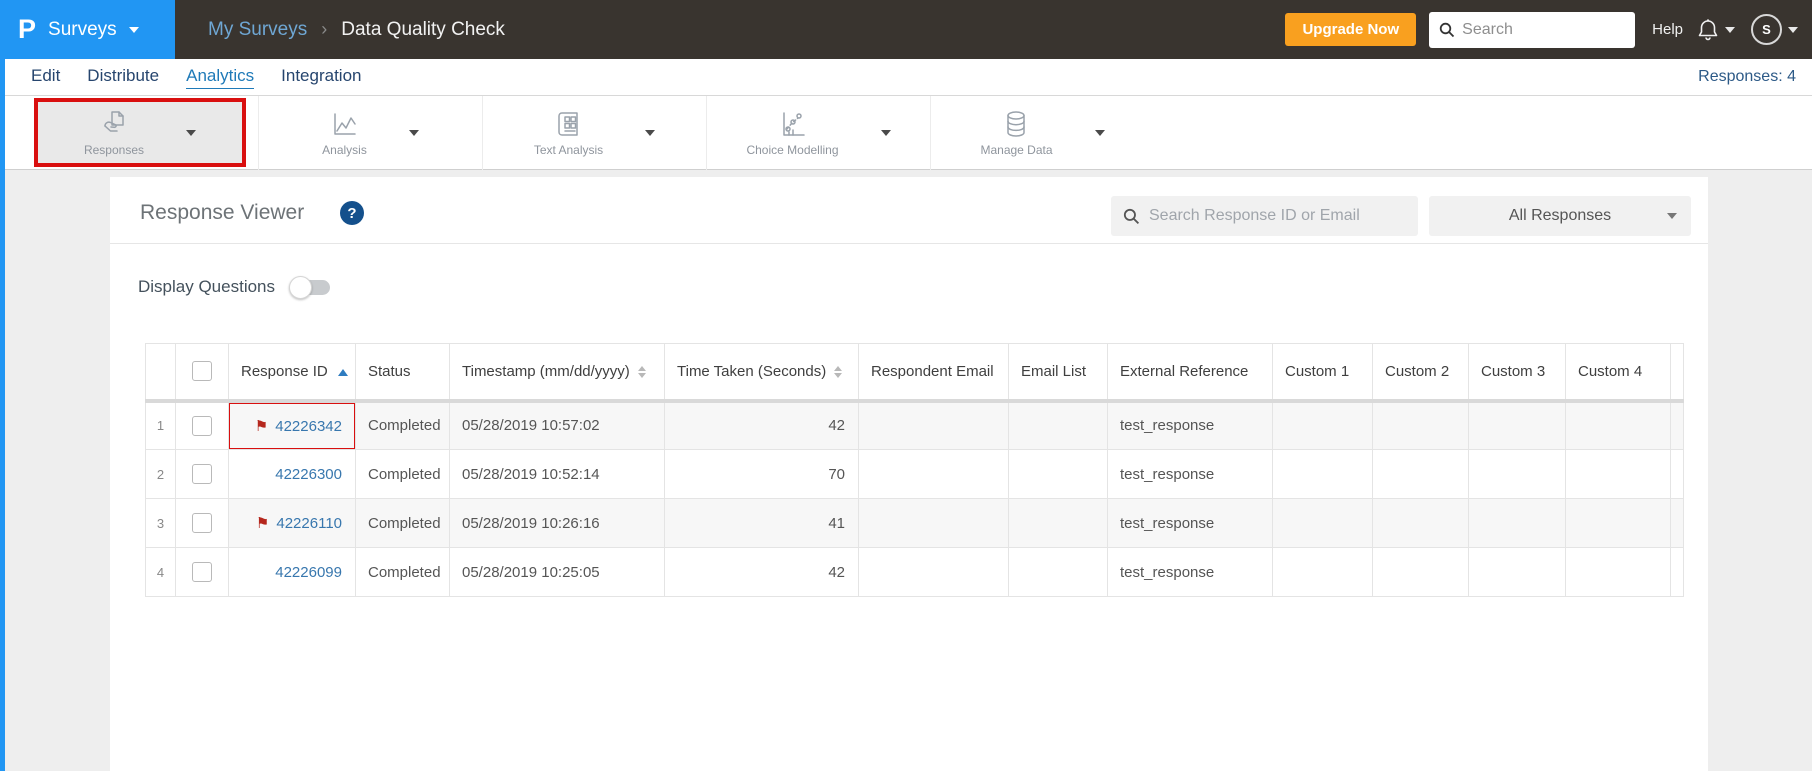  I want to click on global-search, so click(1532, 29).